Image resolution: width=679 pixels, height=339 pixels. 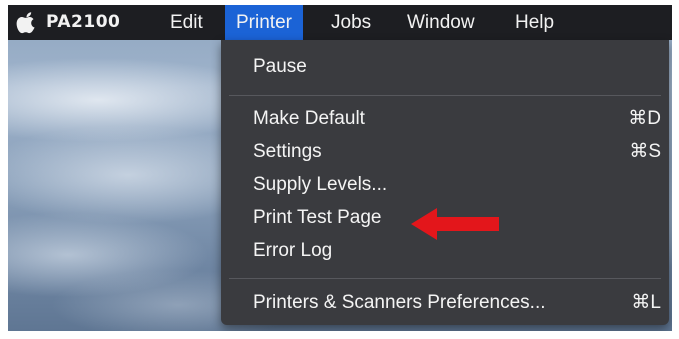 I want to click on menu-item-label: Make Default, so click(x=309, y=118).